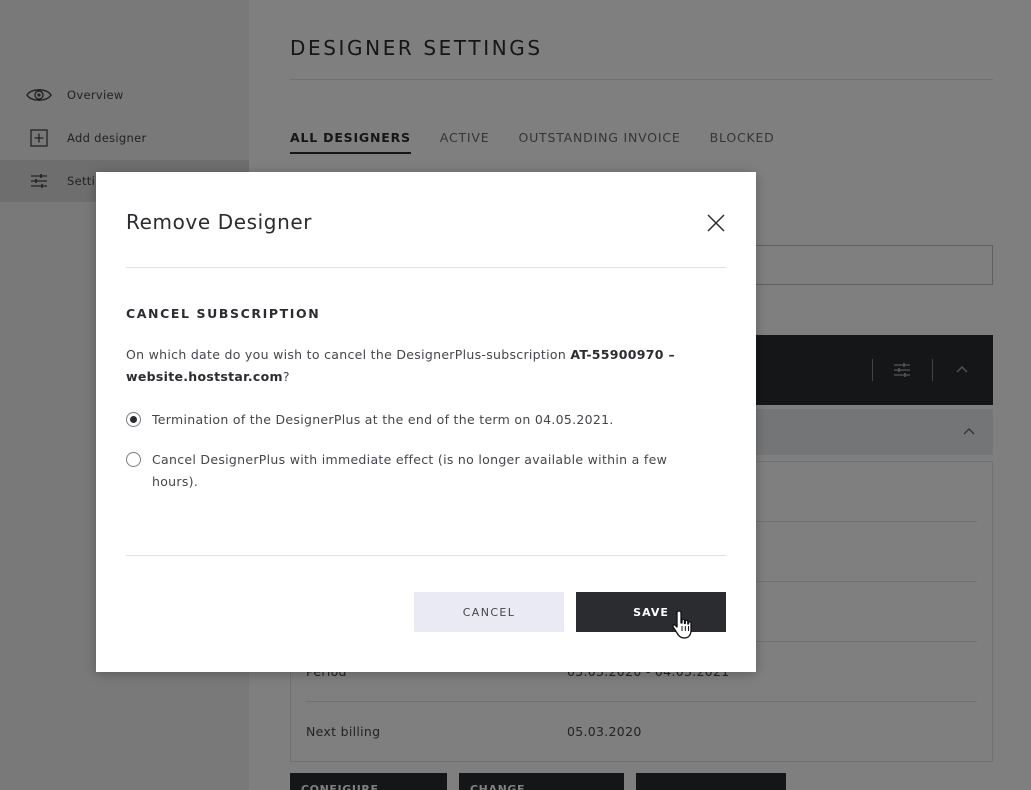 This screenshot has width=1031, height=790. What do you see at coordinates (286, 376) in the screenshot?
I see `question-suffix: ?` at bounding box center [286, 376].